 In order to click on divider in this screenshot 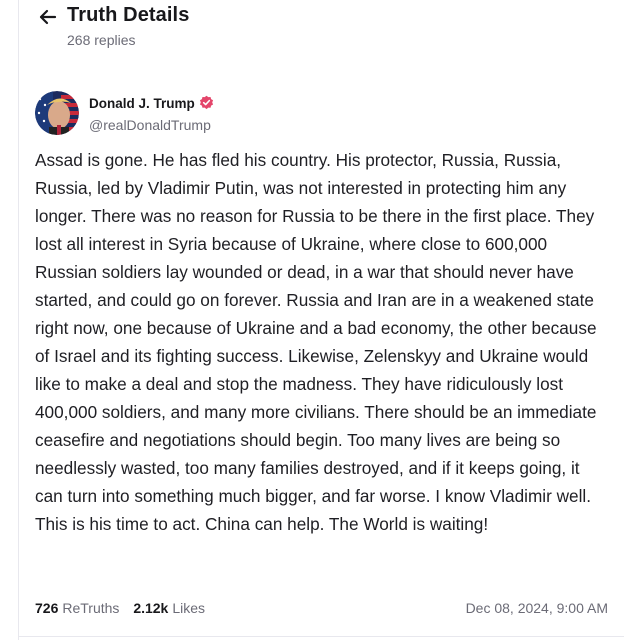, I will do `click(321, 636)`.